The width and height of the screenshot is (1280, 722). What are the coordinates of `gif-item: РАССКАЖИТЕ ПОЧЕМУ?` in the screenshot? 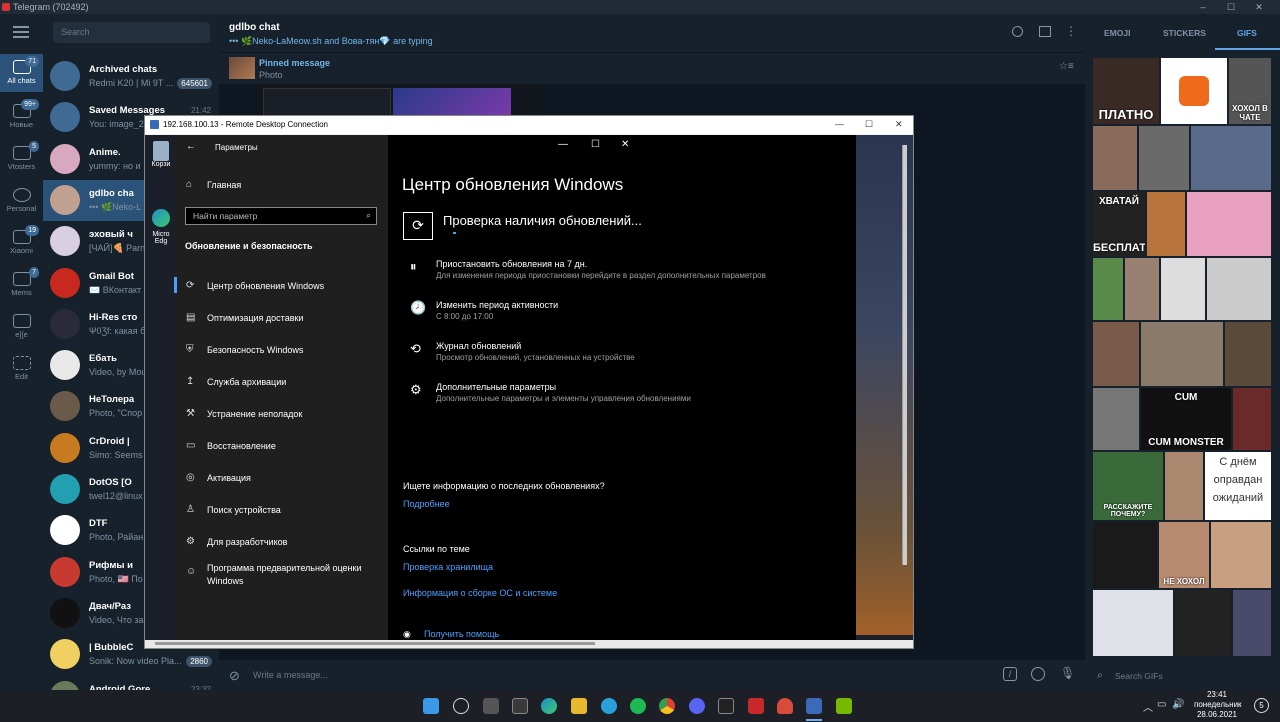 It's located at (1128, 486).